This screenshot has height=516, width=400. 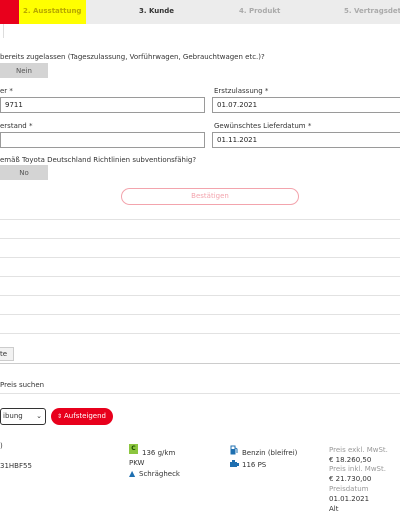 I want to click on side-tab, so click(x=2, y=31).